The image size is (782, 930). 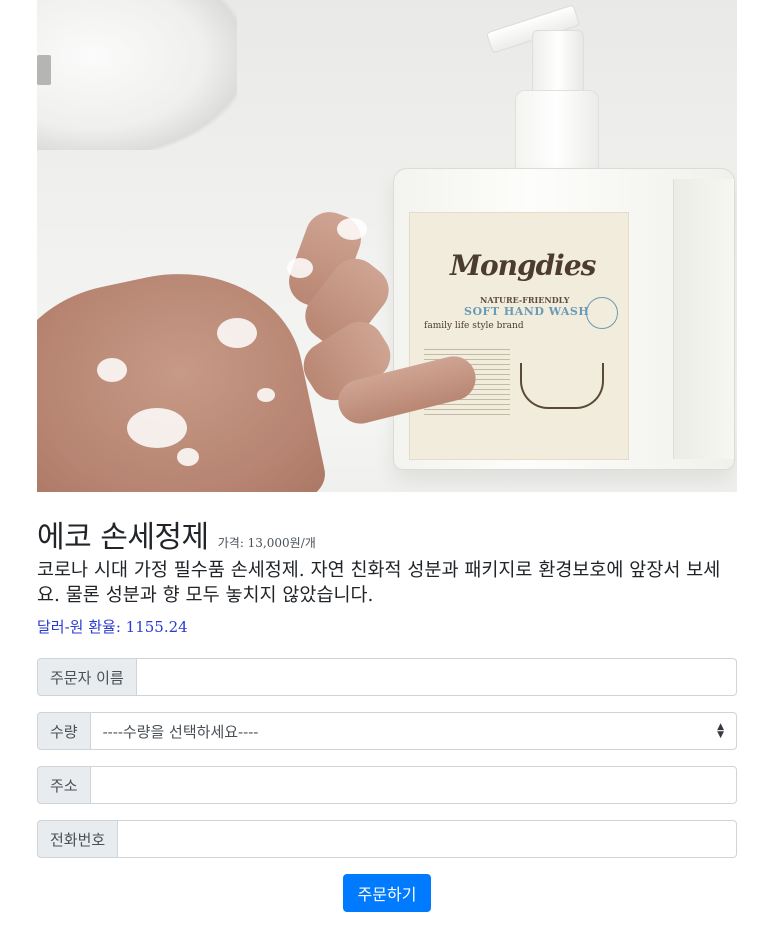 What do you see at coordinates (562, 386) in the screenshot?
I see `bathtub-illustration-icon` at bounding box center [562, 386].